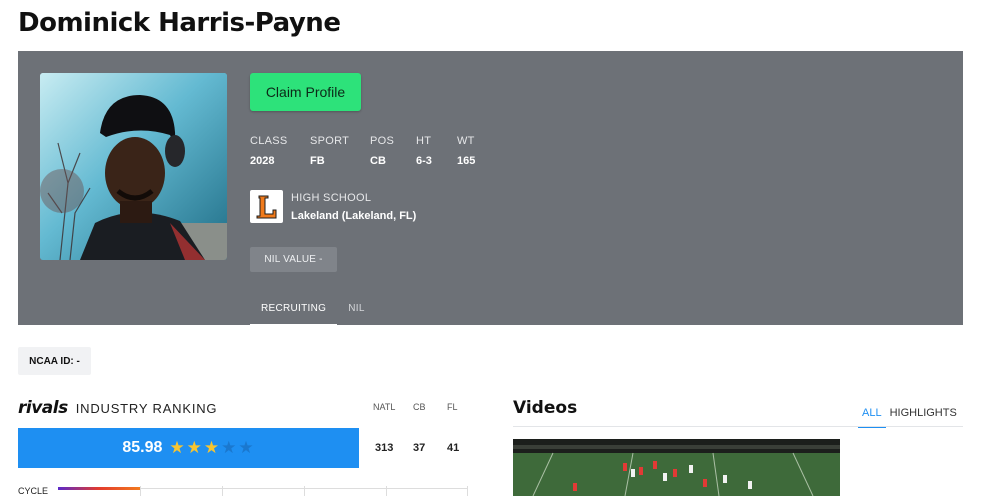  I want to click on rating-bar: 85.98 ★ ★ ★ ★ ★, so click(188, 448).